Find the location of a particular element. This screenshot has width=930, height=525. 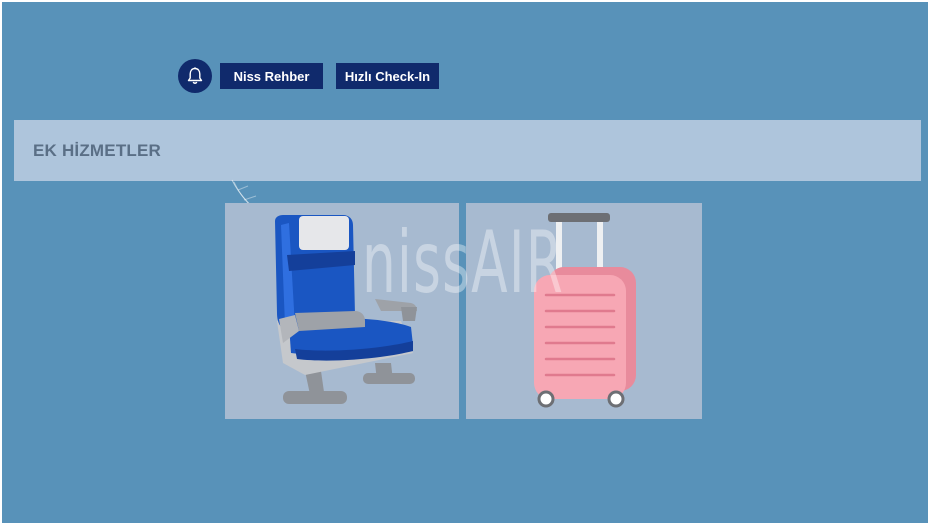

bell-icon is located at coordinates (195, 75).